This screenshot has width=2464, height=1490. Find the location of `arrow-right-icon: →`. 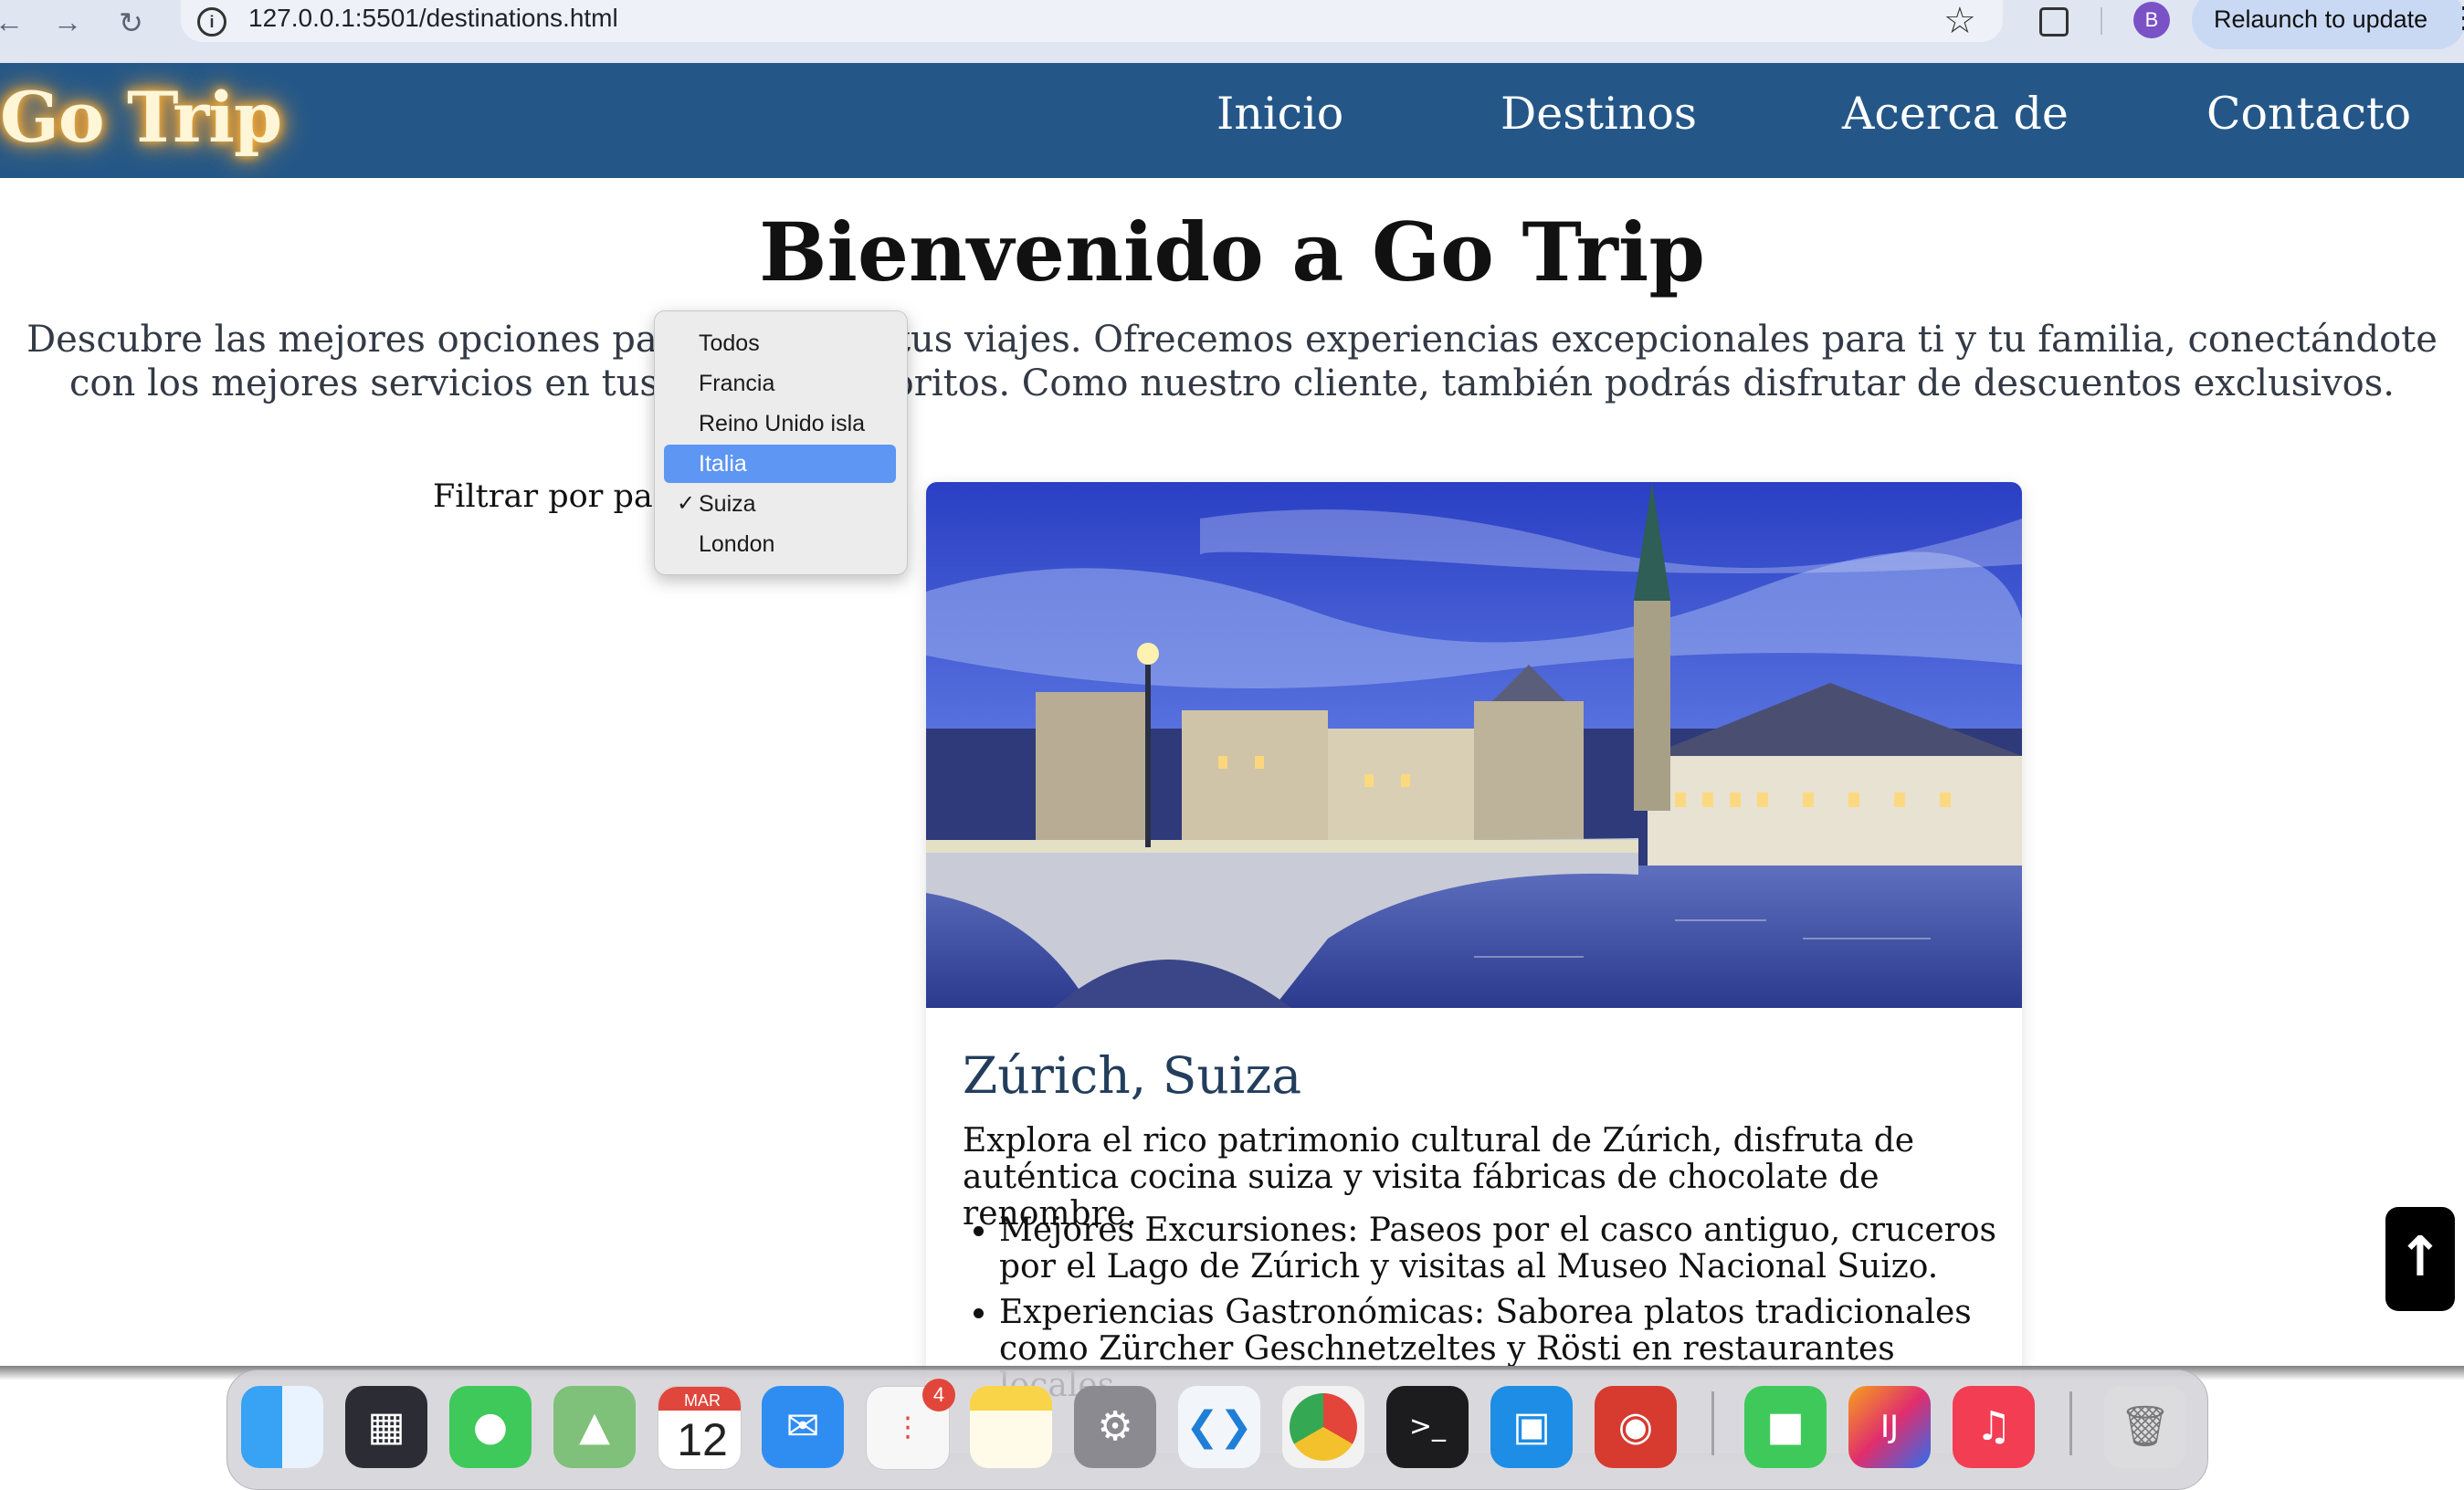

arrow-right-icon: → is located at coordinates (67, 22).